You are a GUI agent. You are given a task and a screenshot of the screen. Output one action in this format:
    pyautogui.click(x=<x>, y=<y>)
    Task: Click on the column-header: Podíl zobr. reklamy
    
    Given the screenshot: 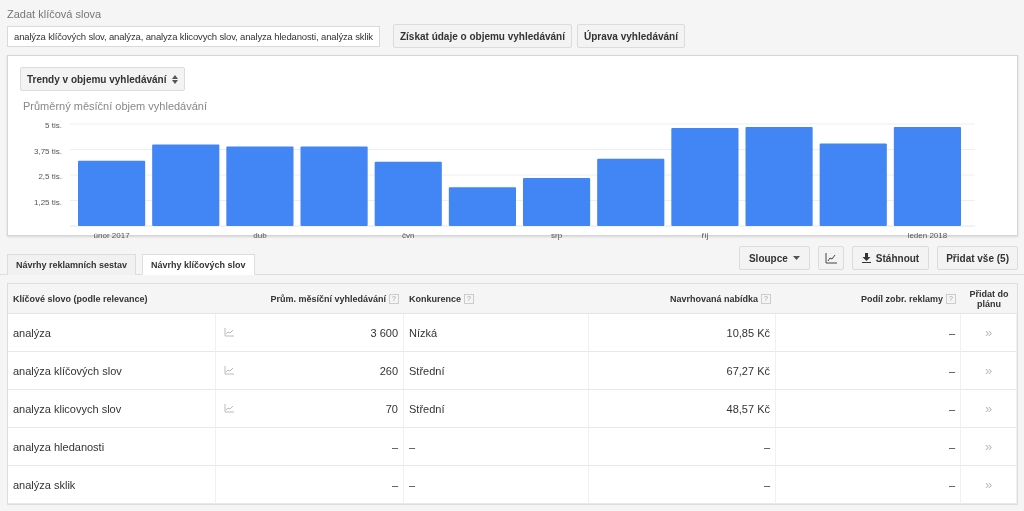 What is the action you would take?
    pyautogui.click(x=901, y=298)
    